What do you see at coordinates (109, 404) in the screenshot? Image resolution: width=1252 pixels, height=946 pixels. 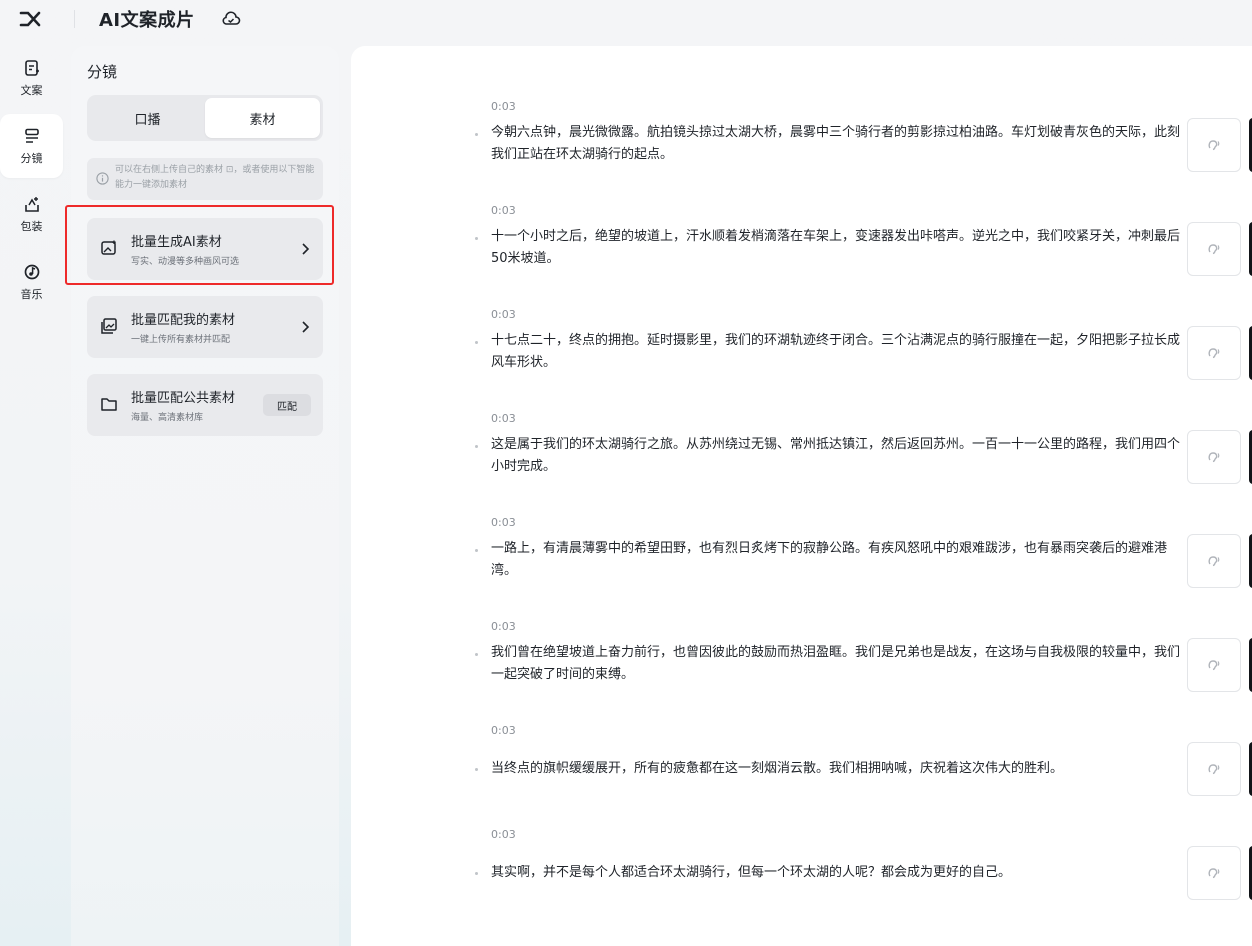 I see `folder-icon` at bounding box center [109, 404].